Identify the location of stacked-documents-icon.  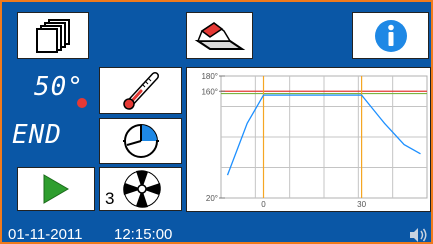
(53, 35).